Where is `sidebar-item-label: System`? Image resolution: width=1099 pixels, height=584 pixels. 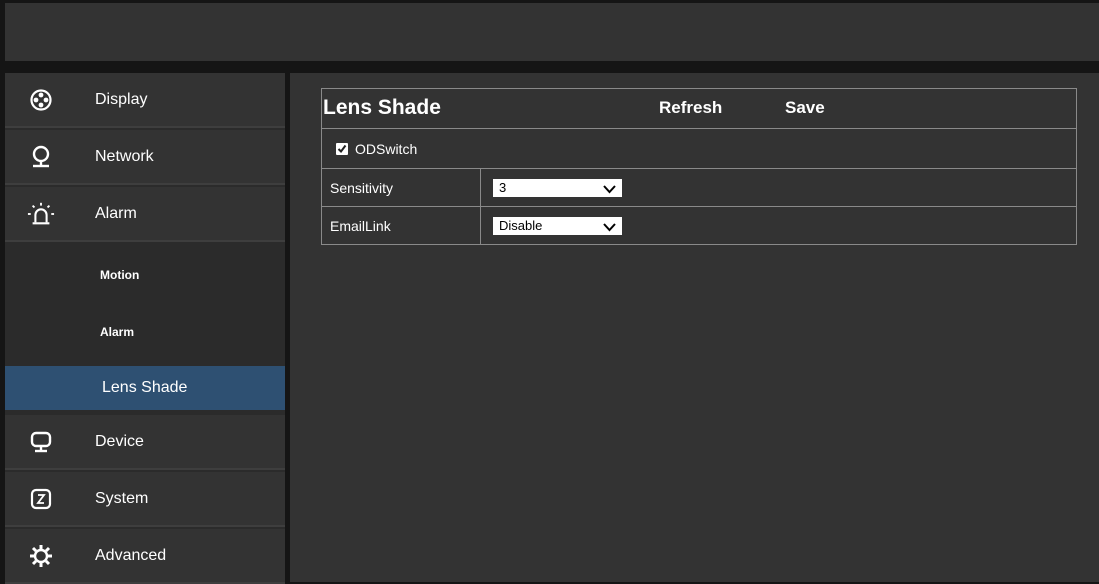 sidebar-item-label: System is located at coordinates (122, 498).